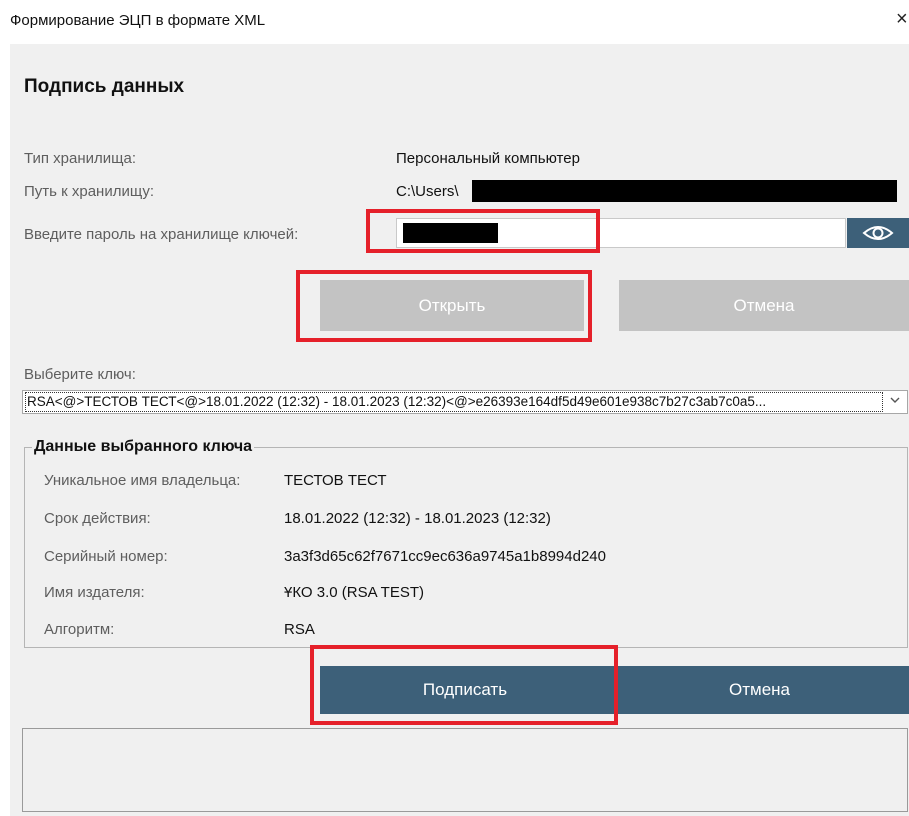  Describe the element at coordinates (895, 401) in the screenshot. I see `chevron-down-icon` at that location.